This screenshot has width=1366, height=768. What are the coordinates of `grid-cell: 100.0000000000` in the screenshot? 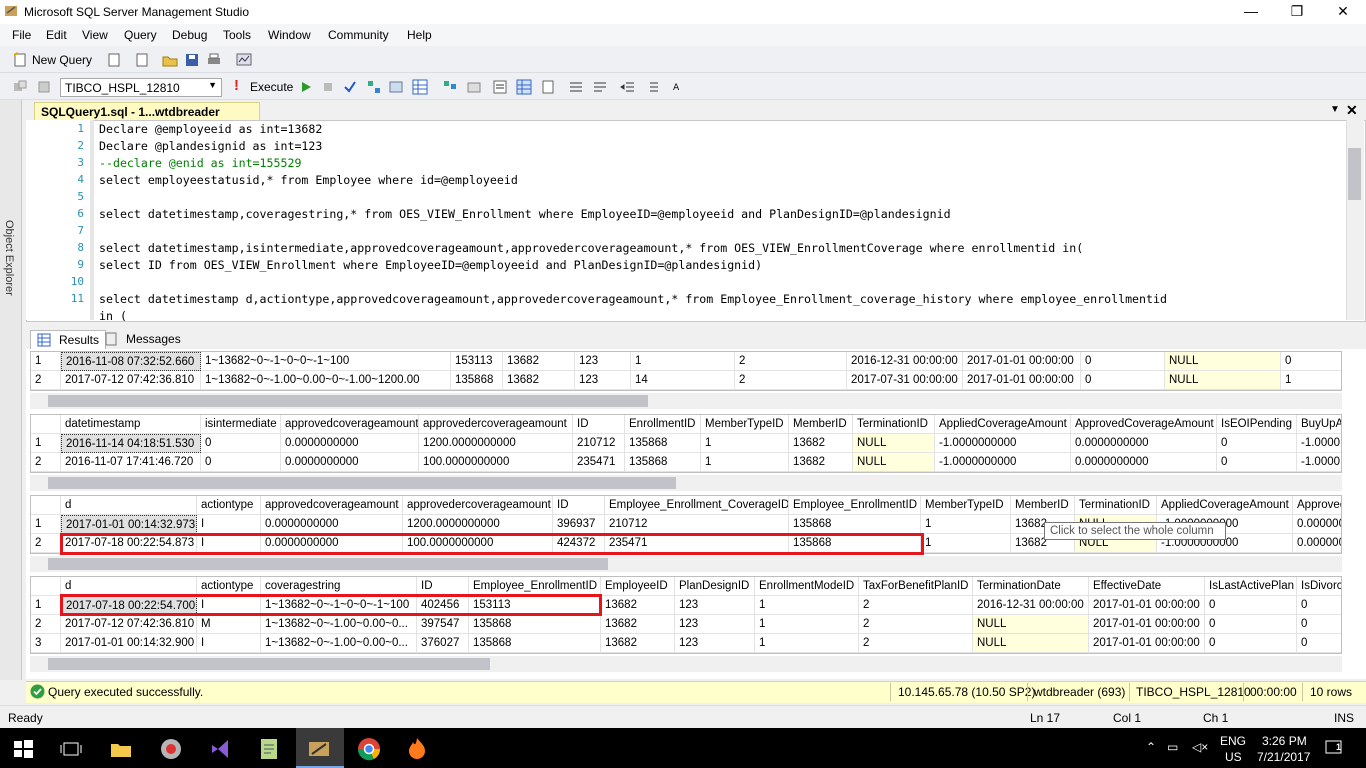 It's located at (496, 462).